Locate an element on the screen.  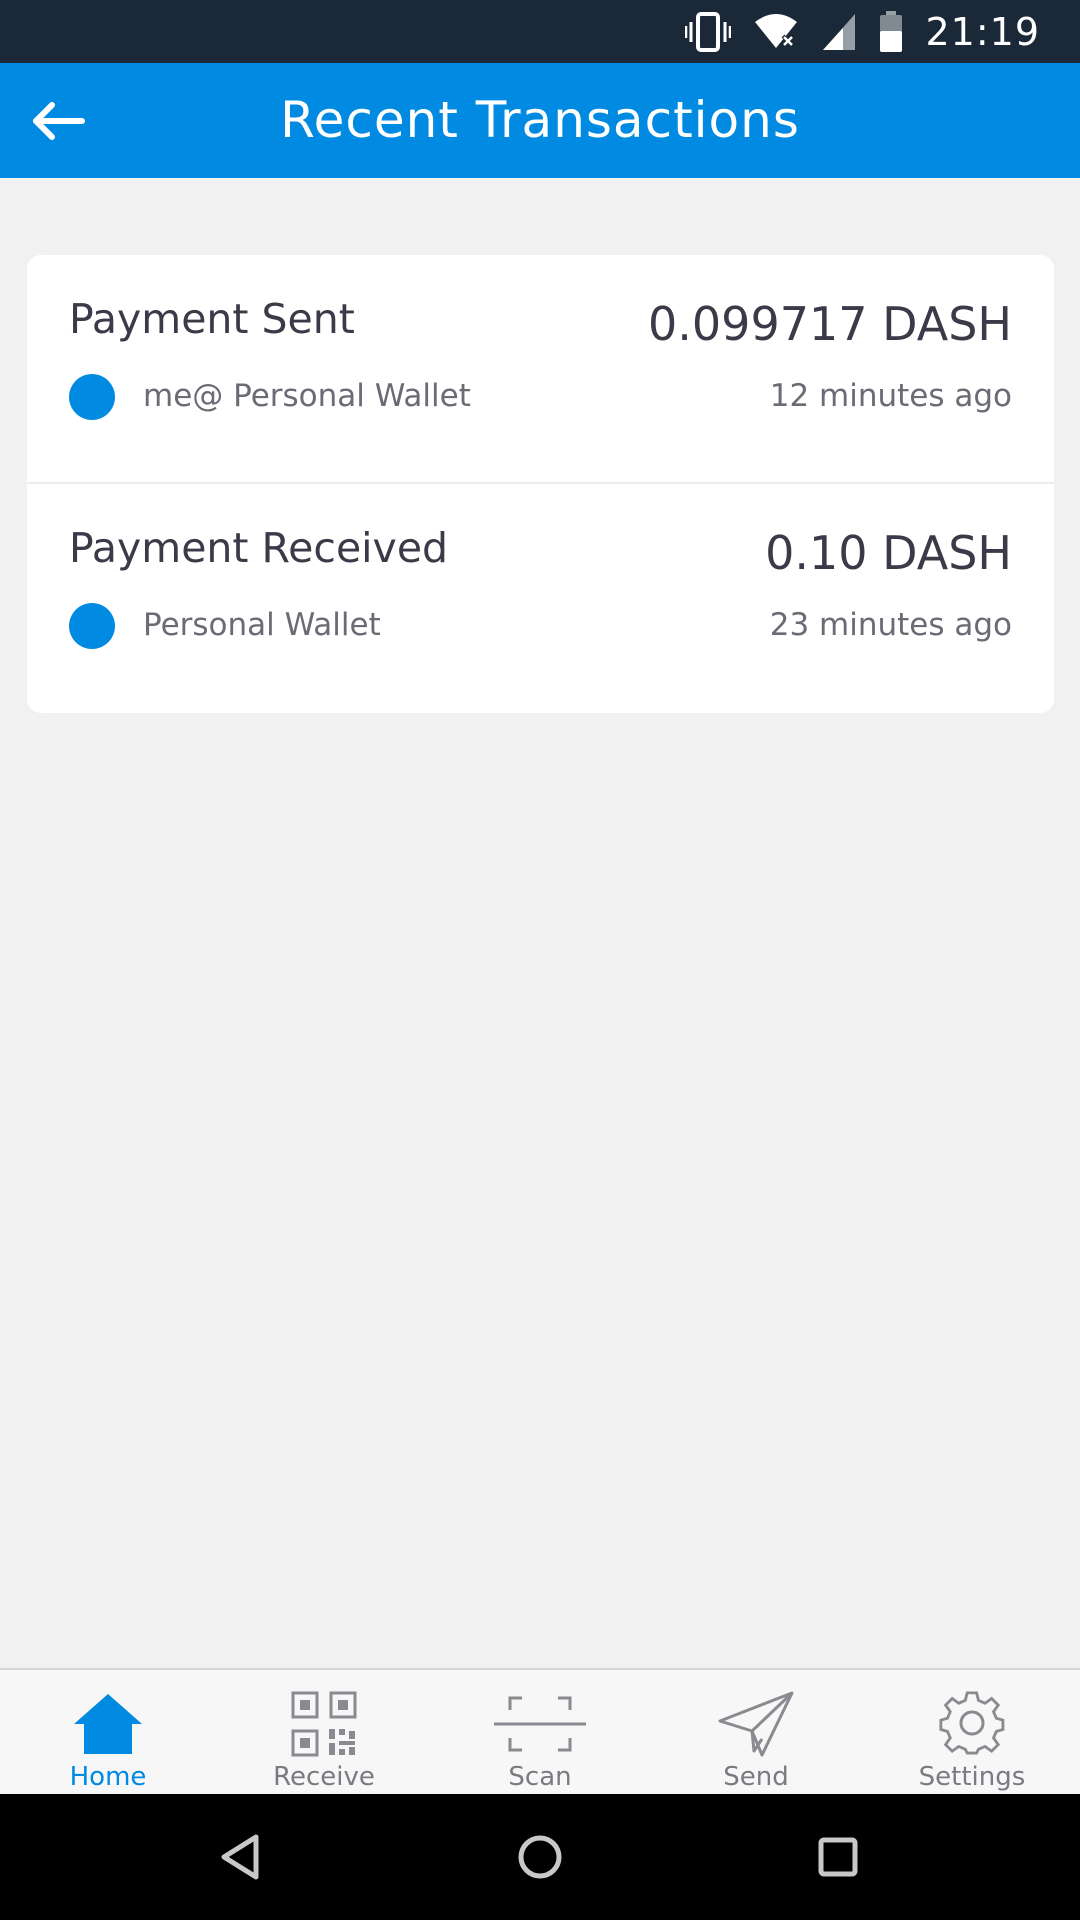
nav-item-receive: Receive is located at coordinates (324, 1732).